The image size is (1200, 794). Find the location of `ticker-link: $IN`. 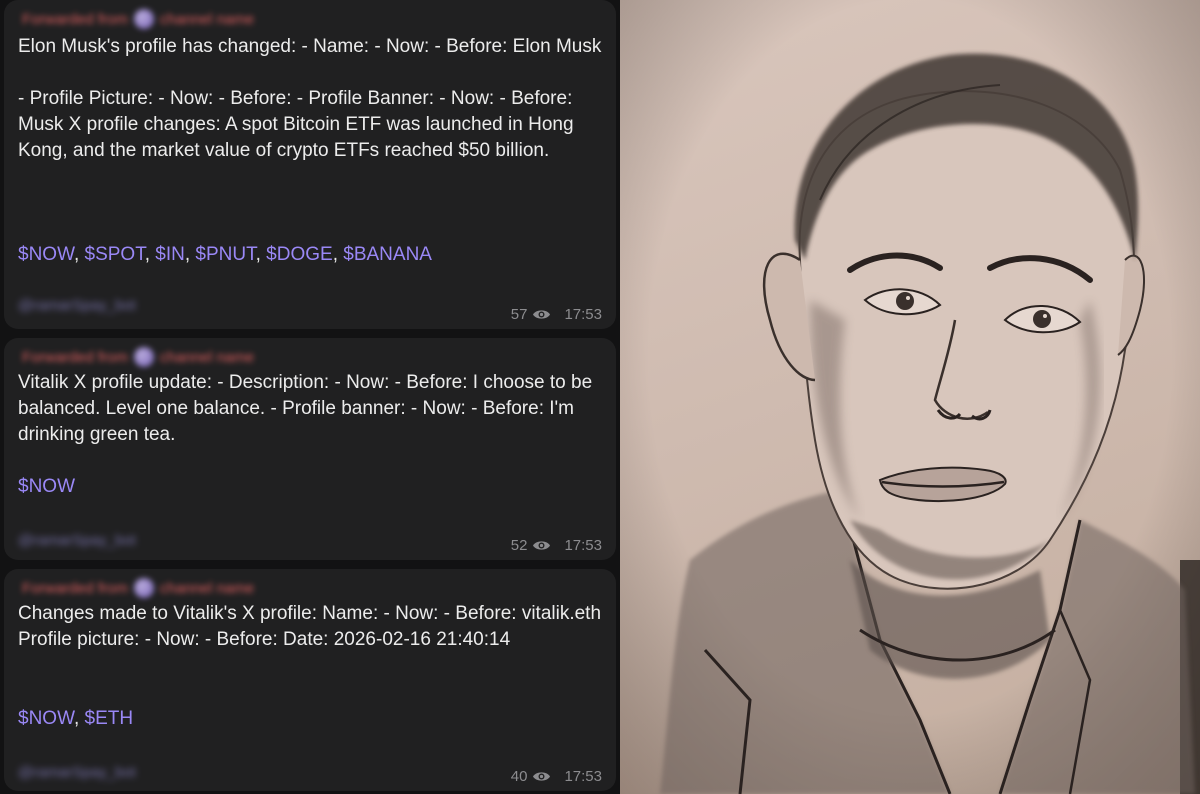

ticker-link: $IN is located at coordinates (170, 254).